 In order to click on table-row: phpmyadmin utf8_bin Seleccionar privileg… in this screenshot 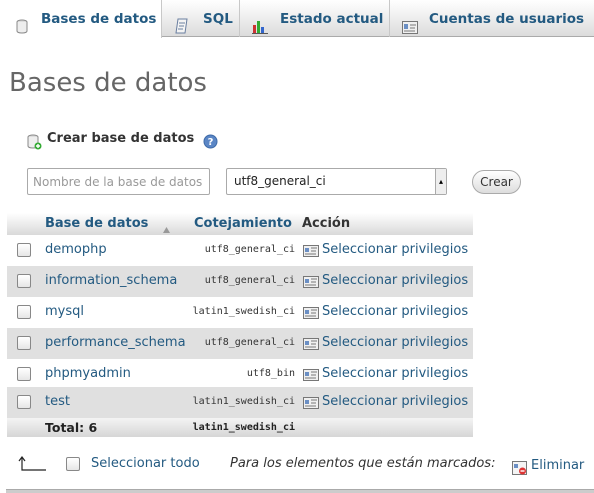, I will do `click(240, 374)`.